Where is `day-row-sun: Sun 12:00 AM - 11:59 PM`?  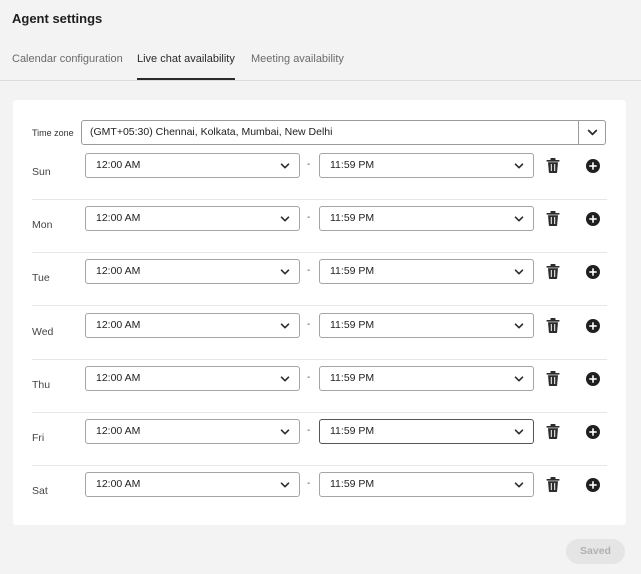
day-row-sun: Sun 12:00 AM - 11:59 PM is located at coordinates (319, 173).